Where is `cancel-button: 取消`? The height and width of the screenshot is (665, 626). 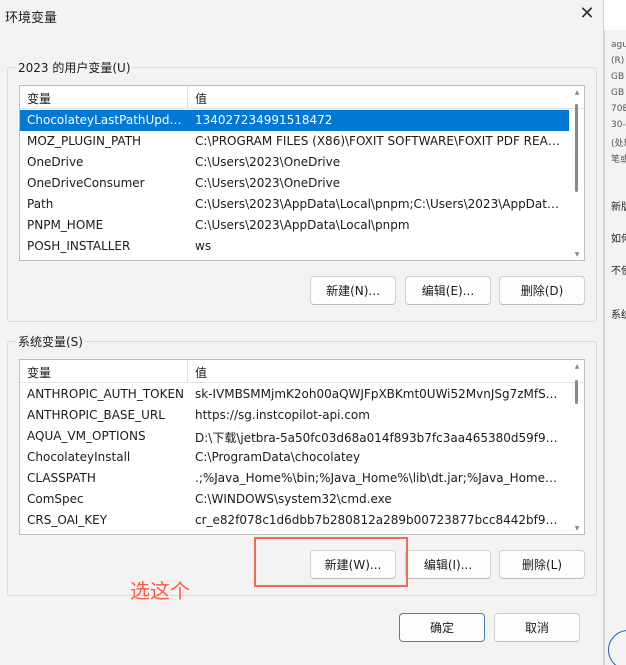 cancel-button: 取消 is located at coordinates (537, 627).